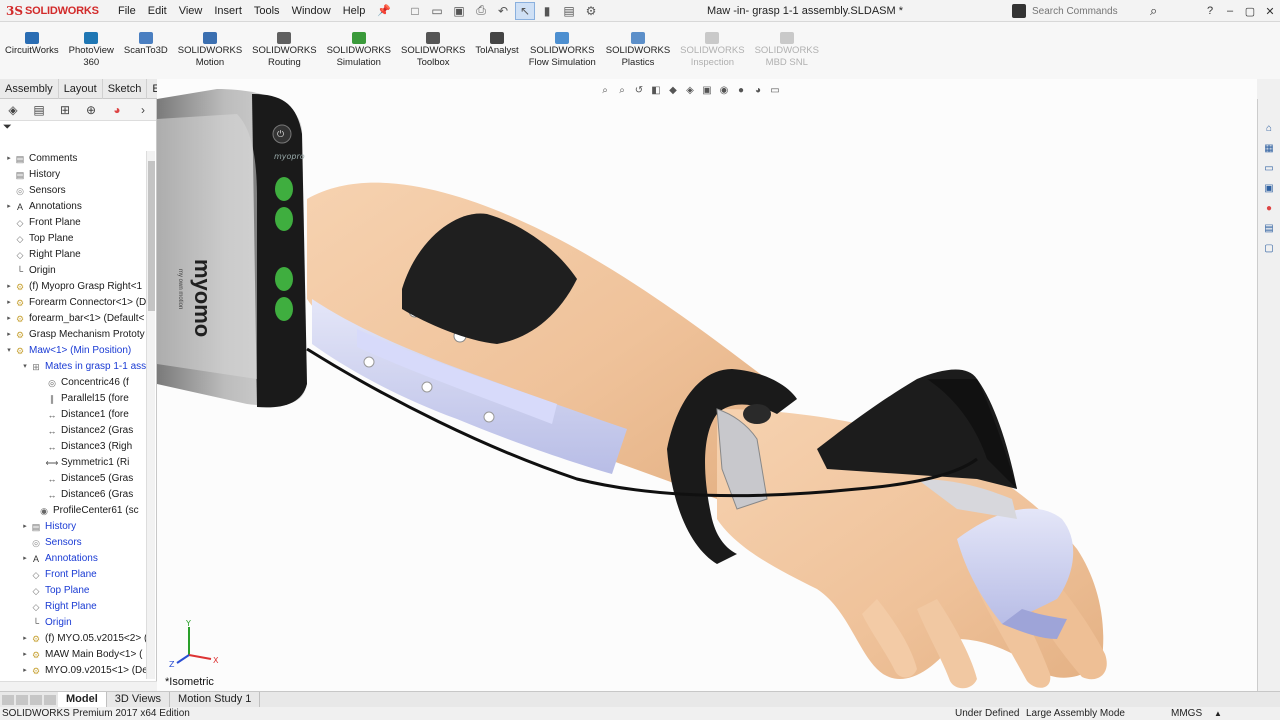  What do you see at coordinates (91, 110) in the screenshot?
I see `dimxpert-manager-tab-icon: ⊕` at bounding box center [91, 110].